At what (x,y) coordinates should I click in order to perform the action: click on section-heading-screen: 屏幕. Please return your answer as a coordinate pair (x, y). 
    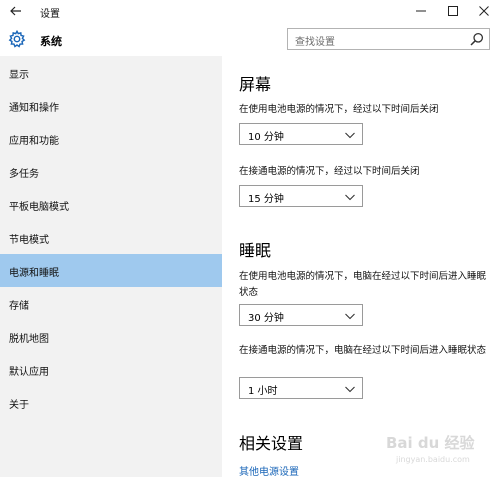
    Looking at the image, I should click on (255, 84).